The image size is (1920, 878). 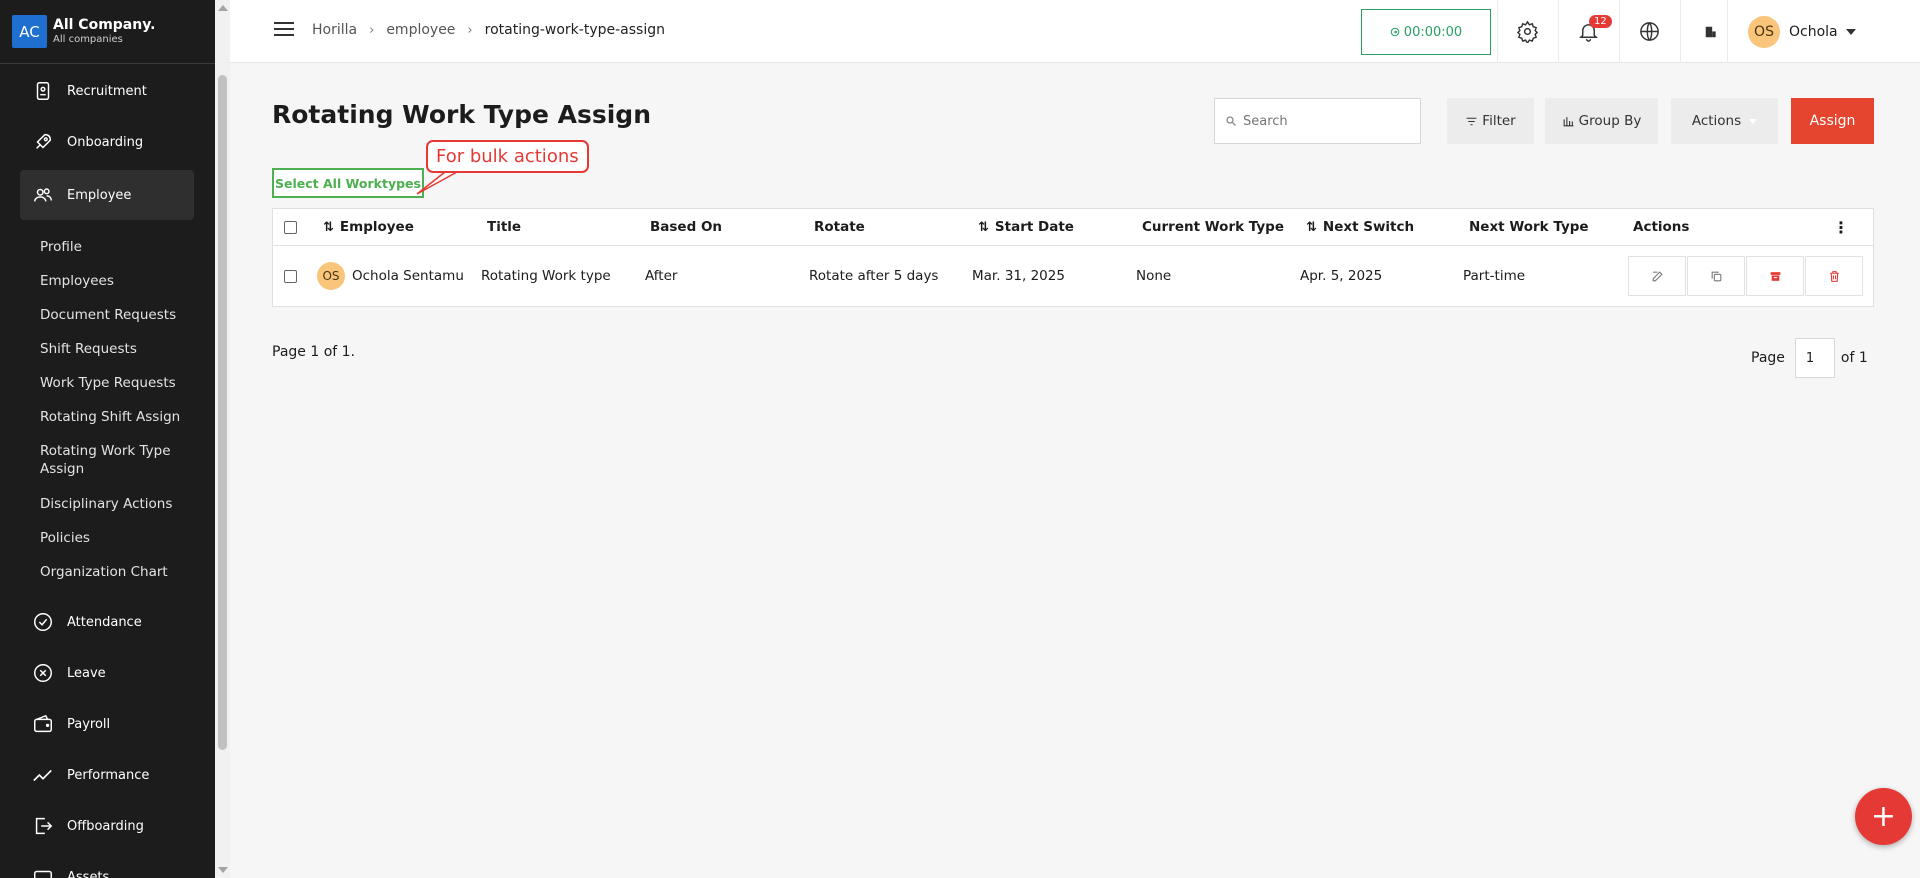 What do you see at coordinates (42, 775) in the screenshot?
I see `trend-icon` at bounding box center [42, 775].